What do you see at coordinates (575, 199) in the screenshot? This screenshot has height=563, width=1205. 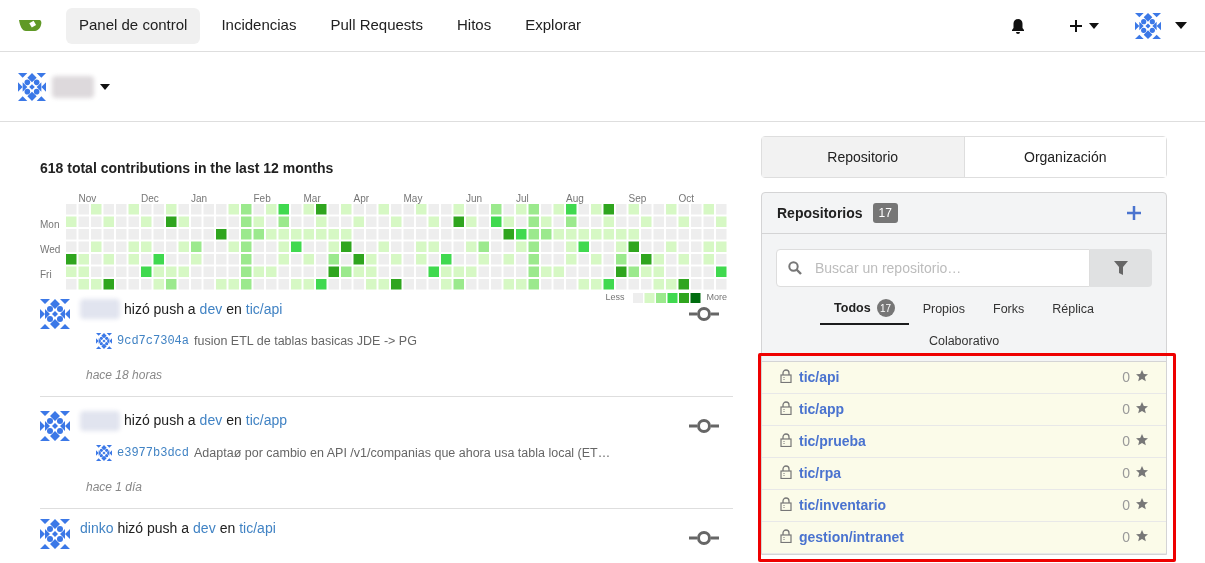 I see `month-label: Aug` at bounding box center [575, 199].